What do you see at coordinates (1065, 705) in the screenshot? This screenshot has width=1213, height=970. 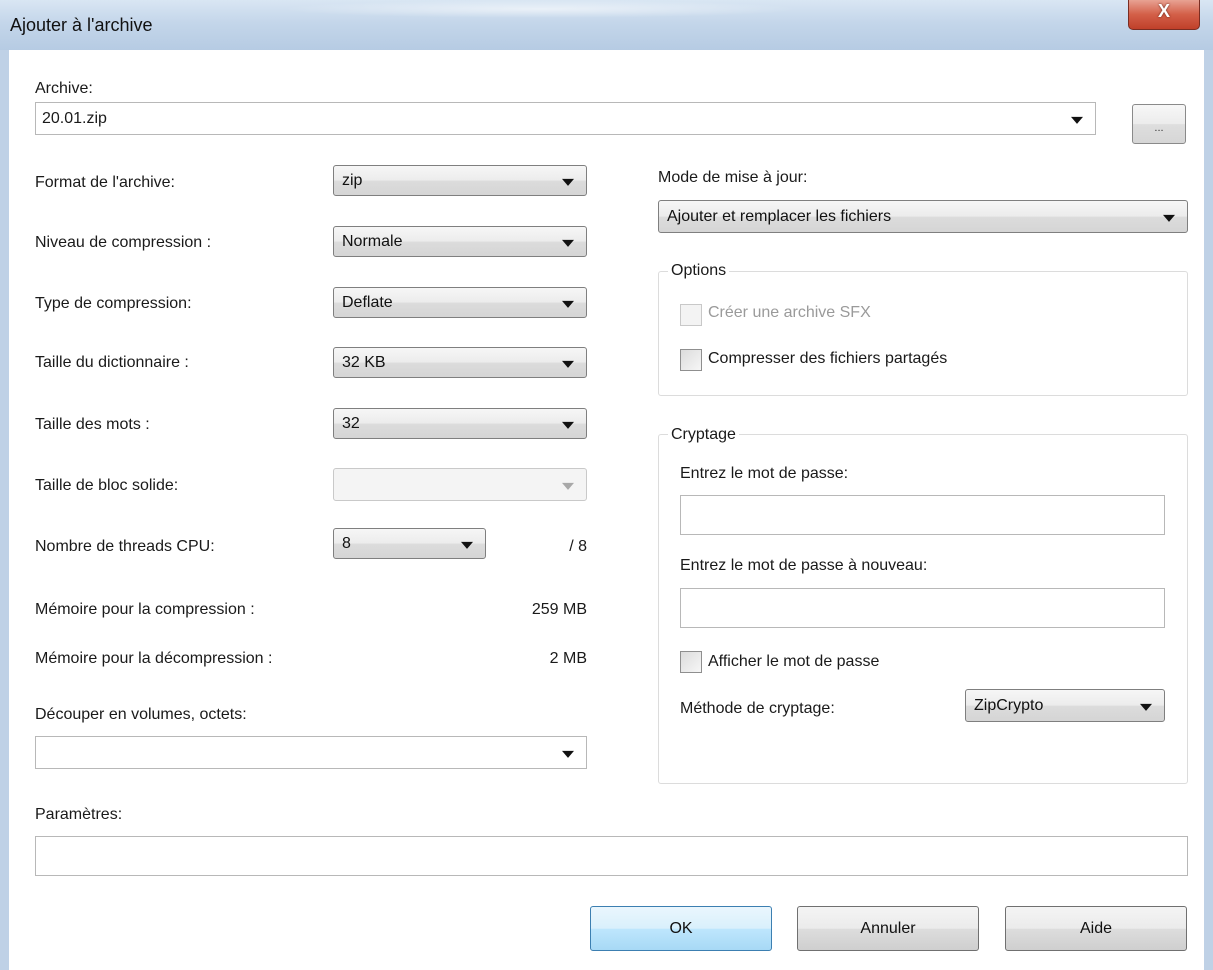 I see `encryption-method-select: ZipCrypto` at bounding box center [1065, 705].